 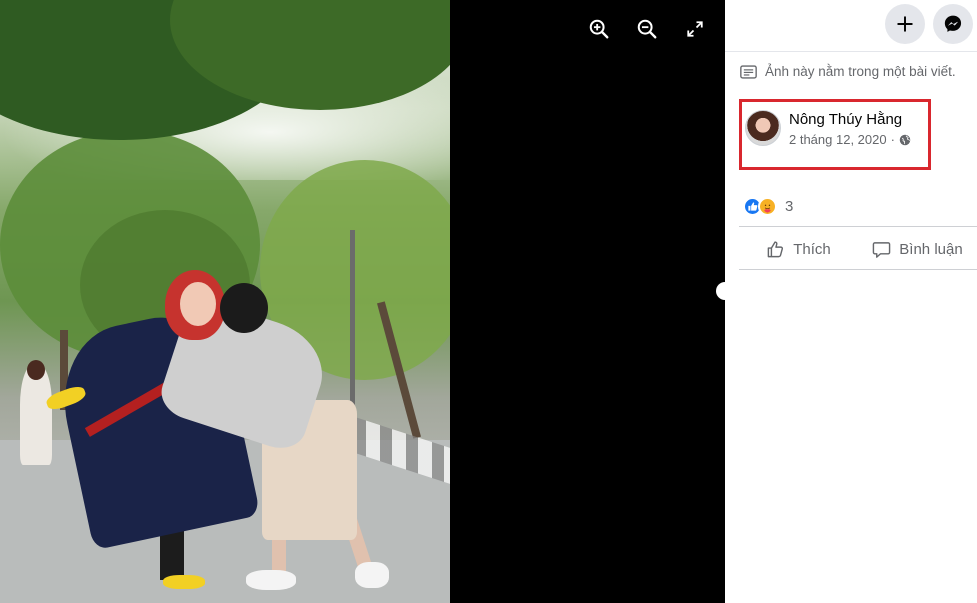 I want to click on post-actions: Thích Bình luận, so click(x=858, y=249).